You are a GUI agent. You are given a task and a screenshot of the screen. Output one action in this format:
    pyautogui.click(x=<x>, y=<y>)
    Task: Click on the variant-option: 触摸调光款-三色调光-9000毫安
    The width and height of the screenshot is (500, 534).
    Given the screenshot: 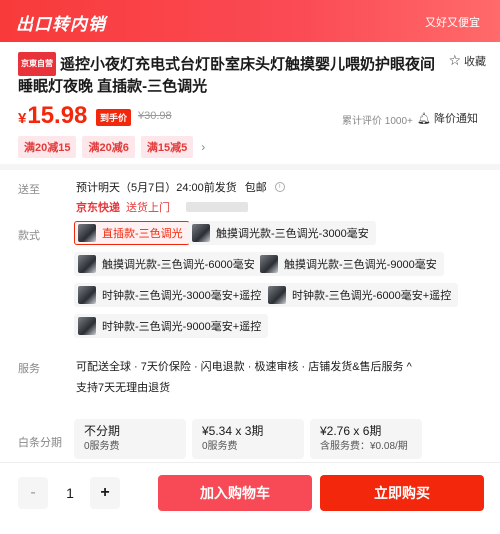 What is the action you would take?
    pyautogui.click(x=350, y=264)
    